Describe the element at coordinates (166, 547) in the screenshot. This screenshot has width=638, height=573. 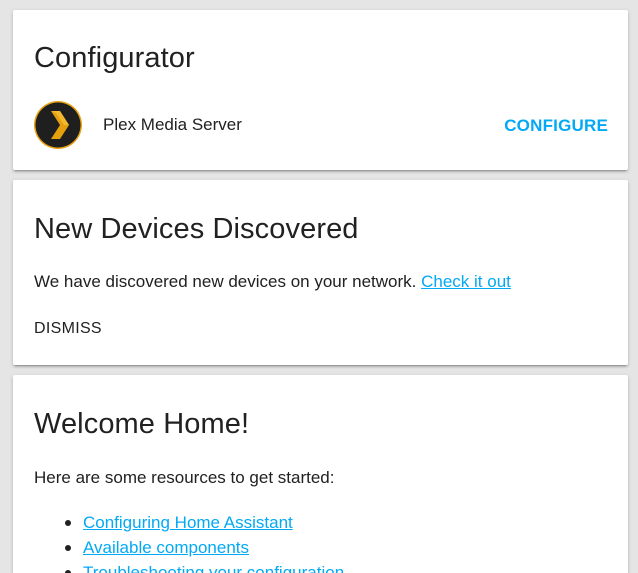
I see `available-components-link: Available components` at that location.